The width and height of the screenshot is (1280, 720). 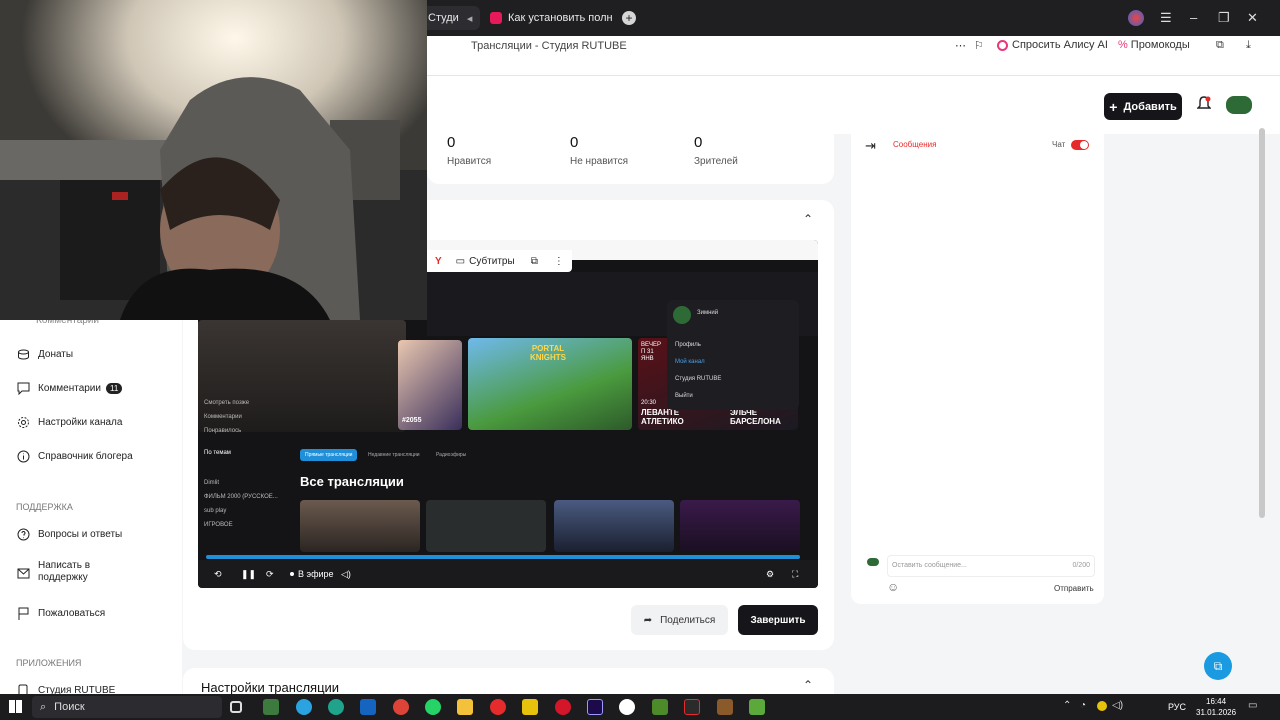 What do you see at coordinates (312, 574) in the screenshot?
I see `live-indicator: В эфире` at bounding box center [312, 574].